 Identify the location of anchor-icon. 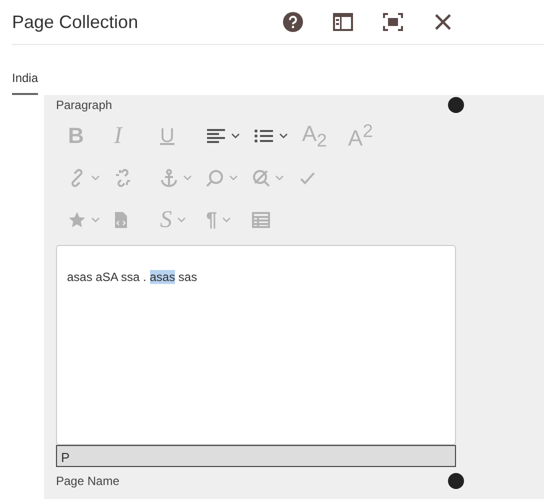
(169, 178).